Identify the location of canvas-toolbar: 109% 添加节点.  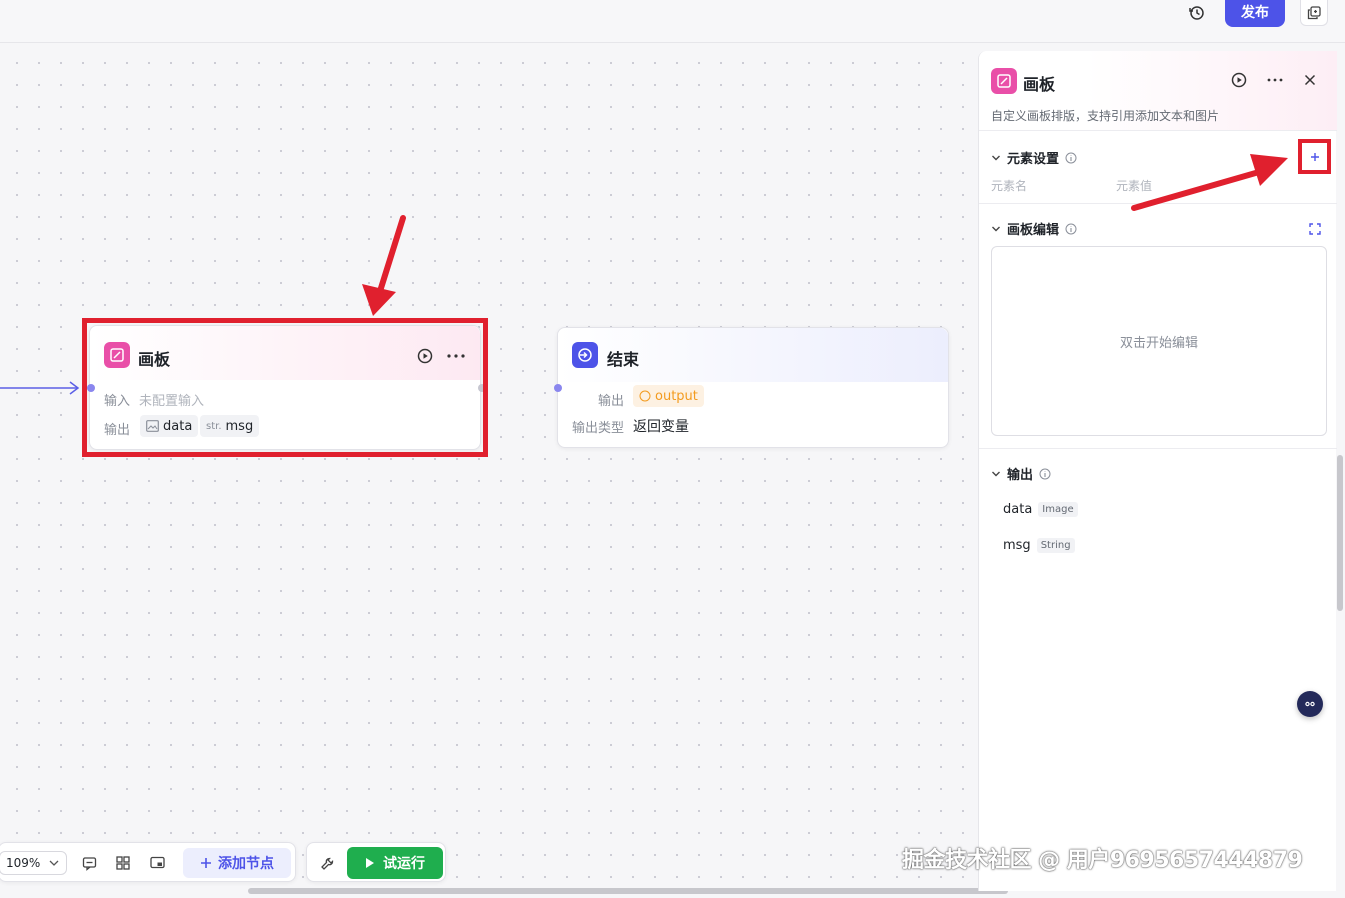
(148, 862).